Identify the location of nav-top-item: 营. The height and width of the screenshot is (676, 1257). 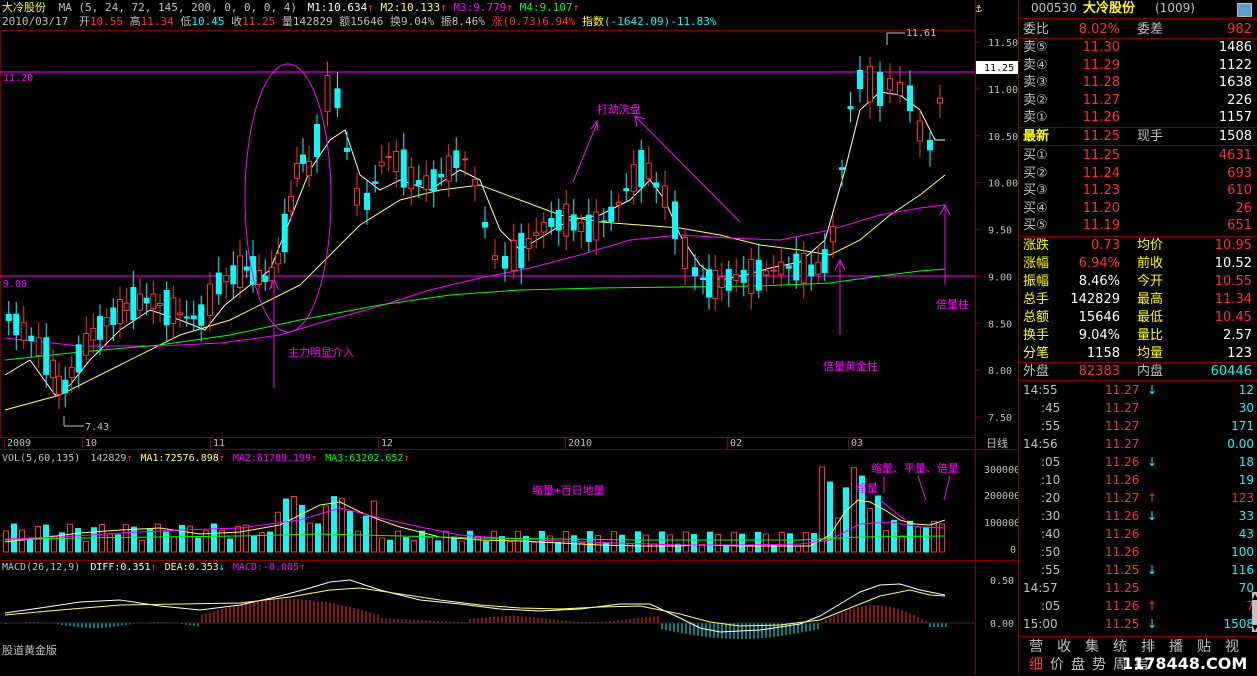
(1036, 647).